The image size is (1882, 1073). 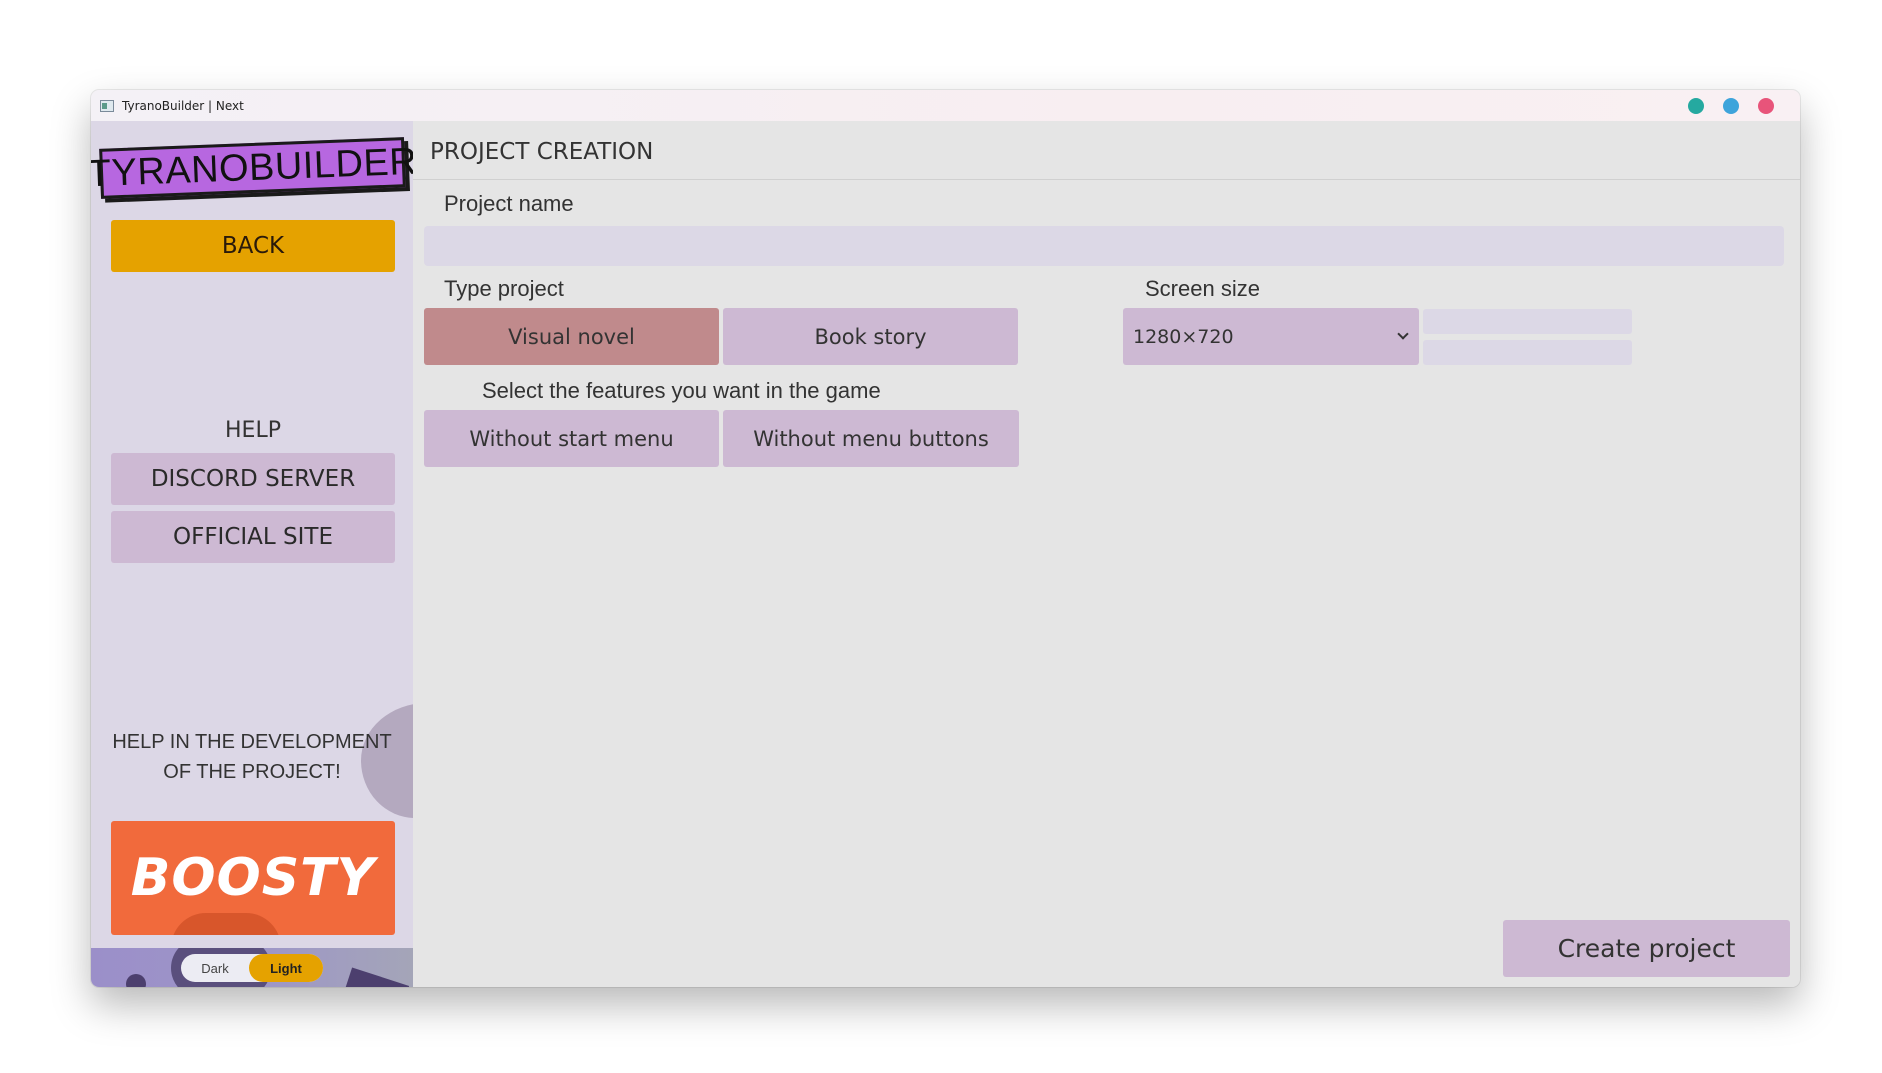 I want to click on feature-without-start-menu-button: Without start menu, so click(x=571, y=438).